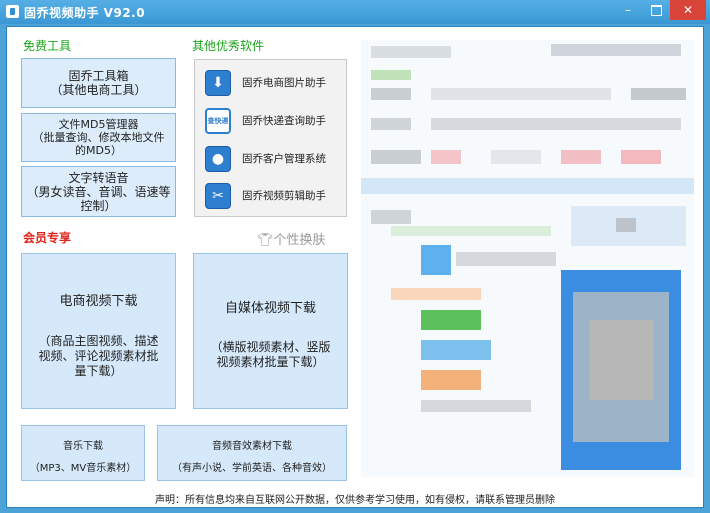  I want to click on toolbox-label: 固乔工具箱 （其他电商工具）, so click(98, 83).